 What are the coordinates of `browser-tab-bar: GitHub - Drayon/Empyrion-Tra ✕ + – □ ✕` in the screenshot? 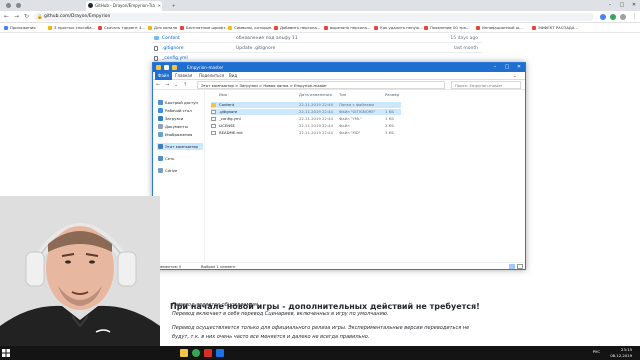 It's located at (320, 5).